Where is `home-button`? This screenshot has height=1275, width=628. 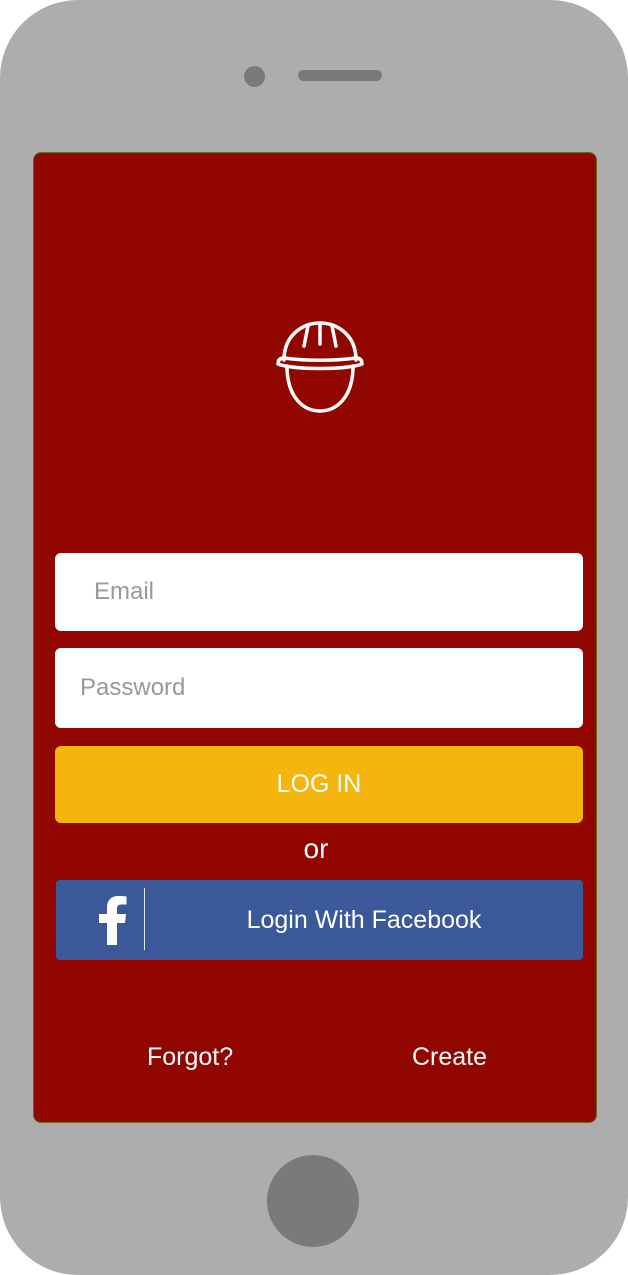
home-button is located at coordinates (313, 1201).